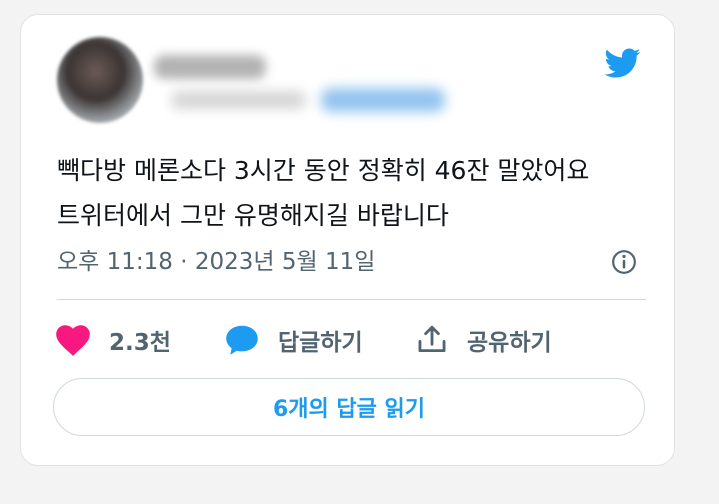 The width and height of the screenshot is (719, 504). Describe the element at coordinates (623, 63) in the screenshot. I see `twitter-bird-icon` at that location.